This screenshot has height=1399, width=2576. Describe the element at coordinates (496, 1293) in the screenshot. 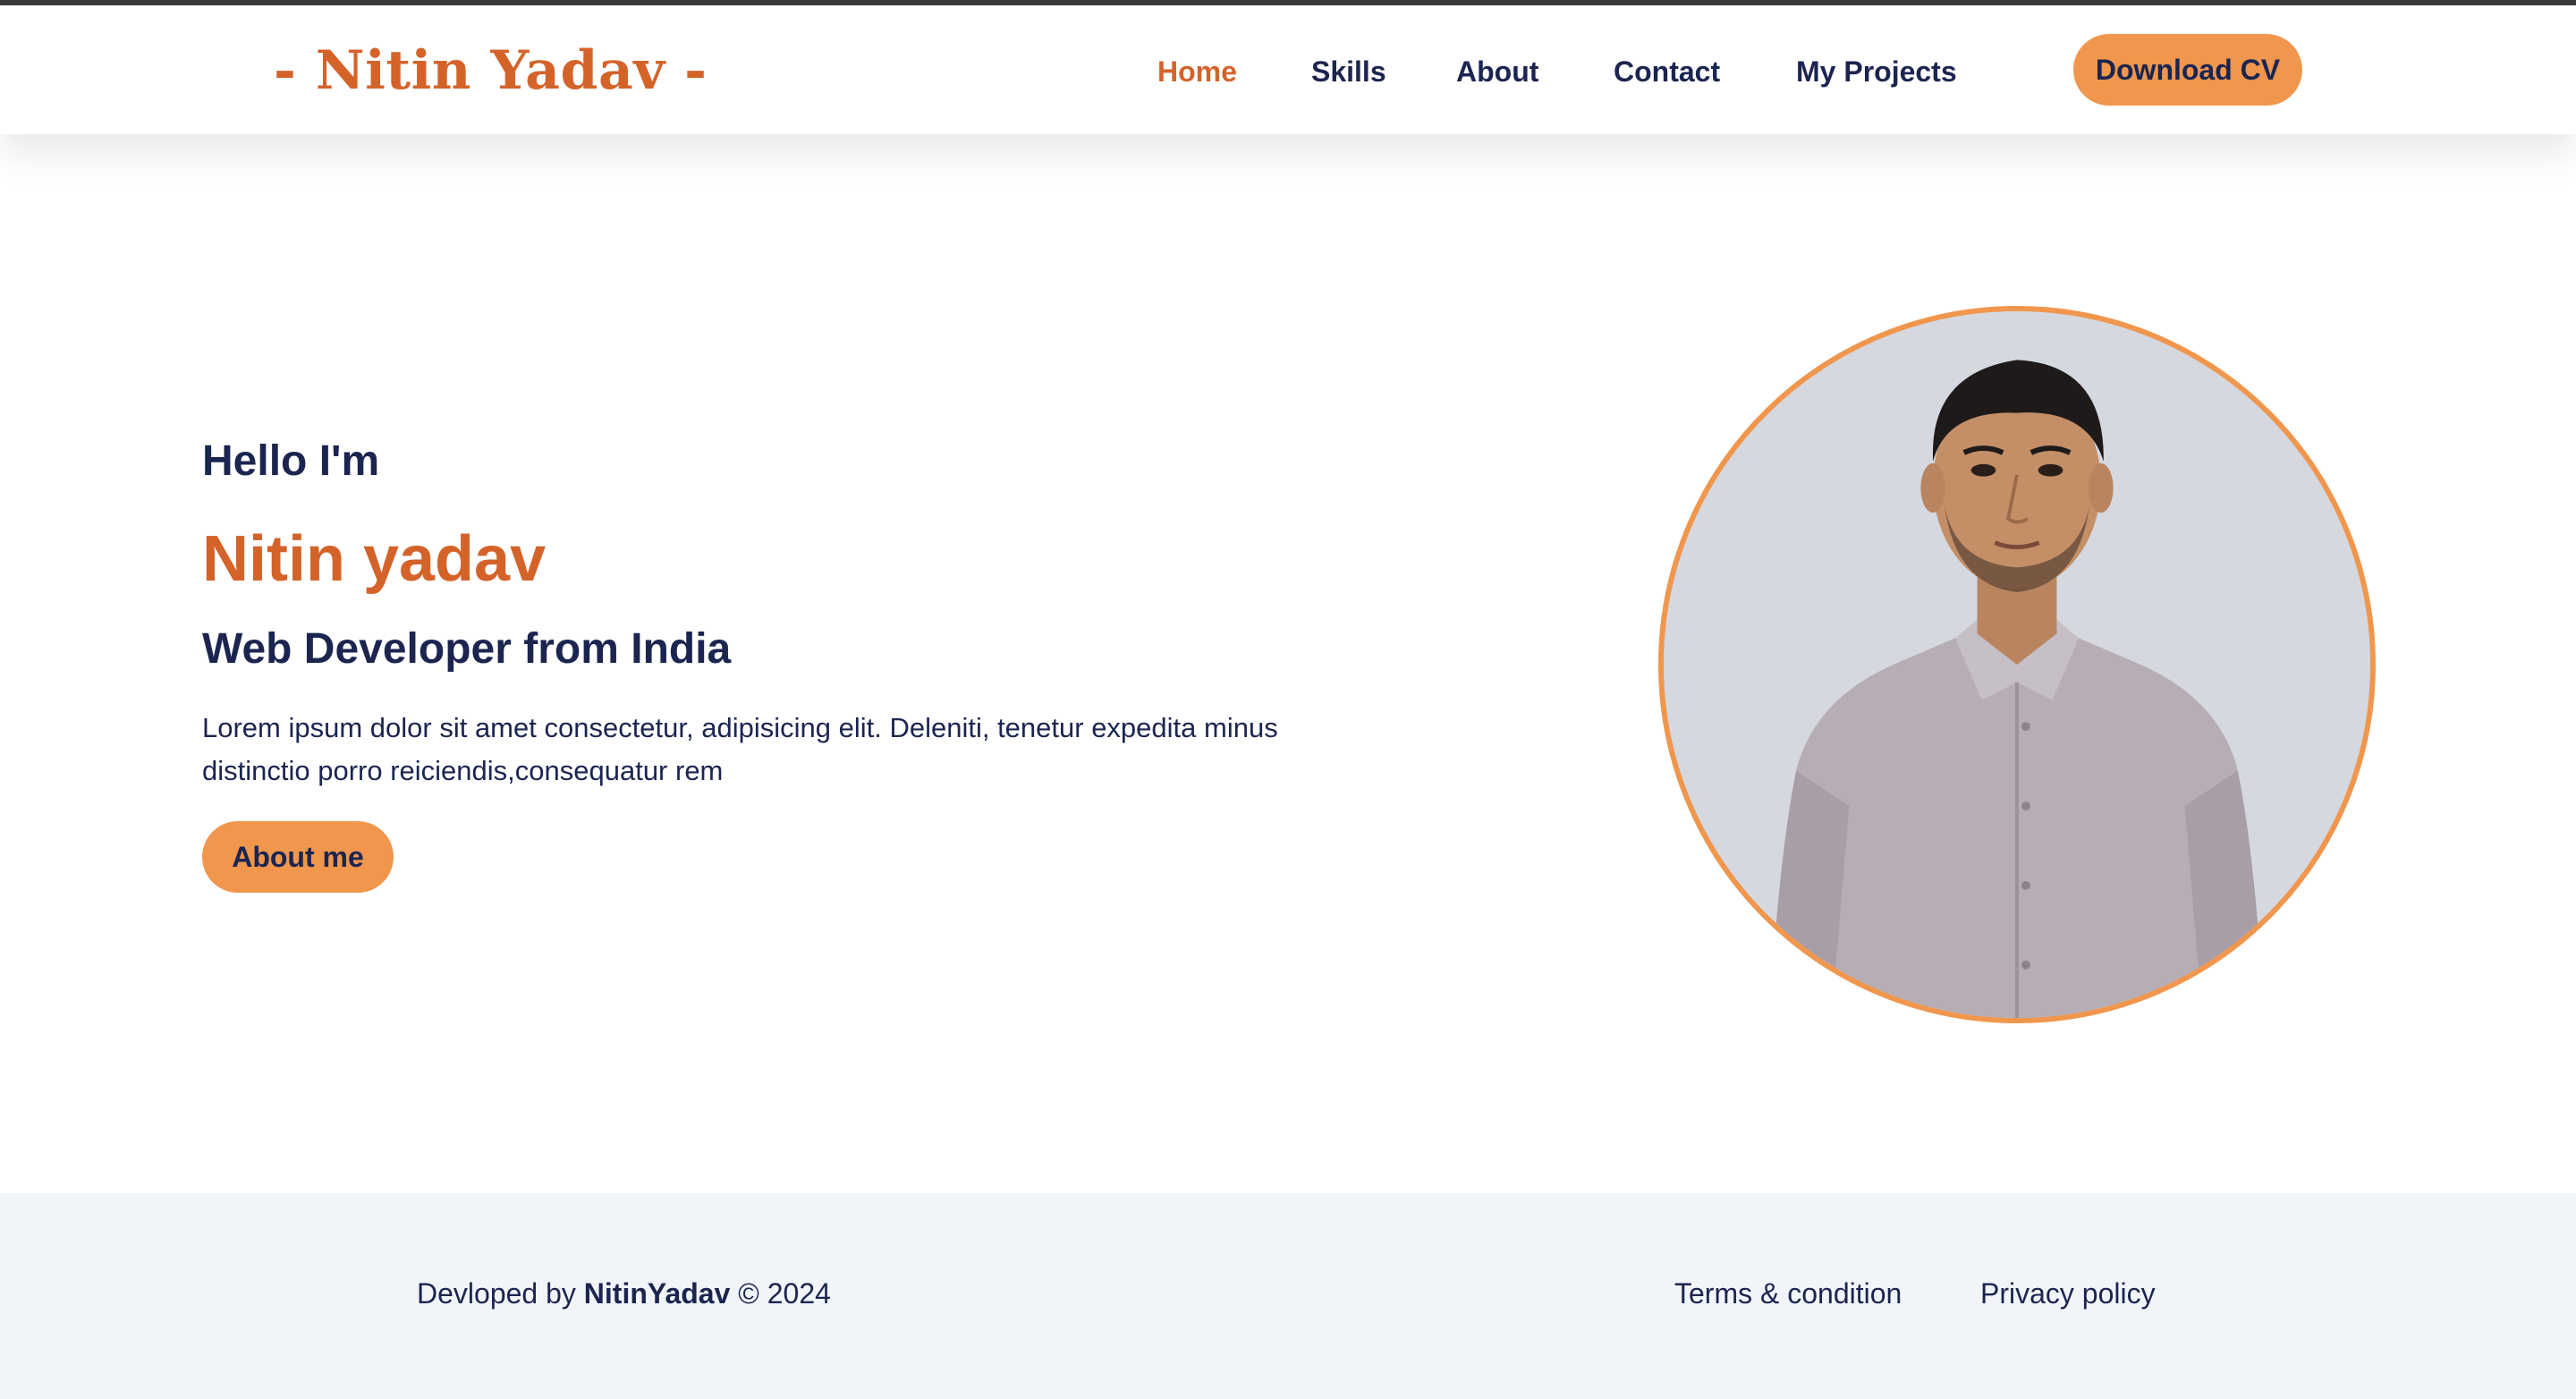

I see `footer-credit-prefix: Devloped by` at that location.